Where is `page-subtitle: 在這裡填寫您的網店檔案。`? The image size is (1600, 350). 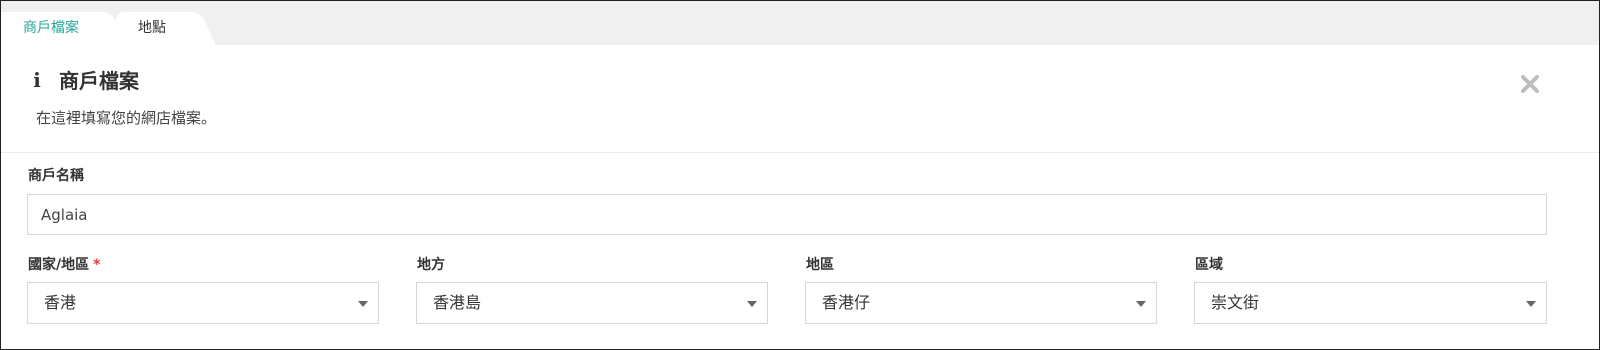
page-subtitle: 在這裡填寫您的網店檔案。 is located at coordinates (126, 118).